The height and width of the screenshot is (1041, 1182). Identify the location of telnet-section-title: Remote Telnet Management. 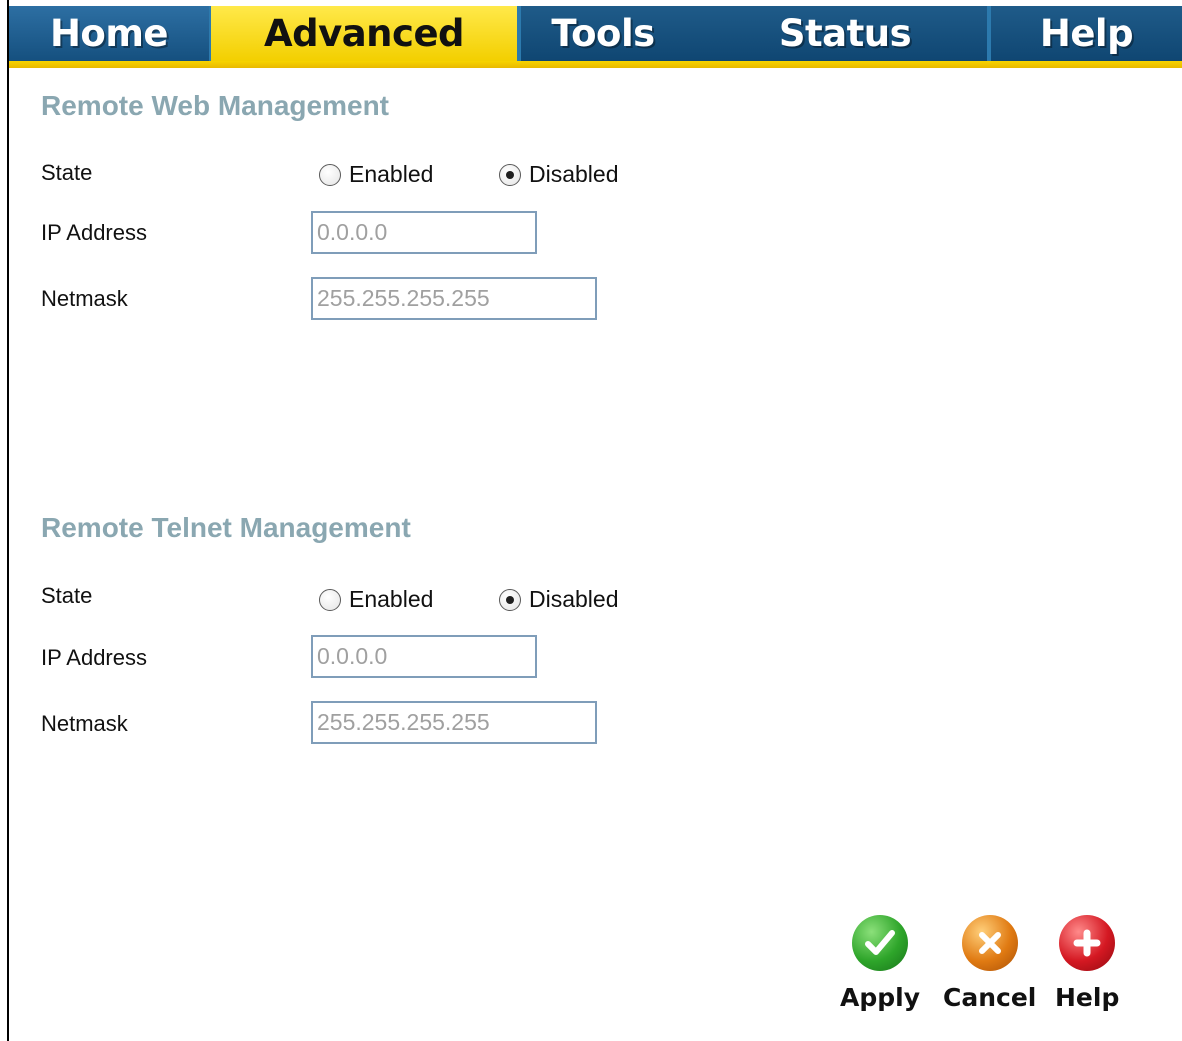
(226, 527).